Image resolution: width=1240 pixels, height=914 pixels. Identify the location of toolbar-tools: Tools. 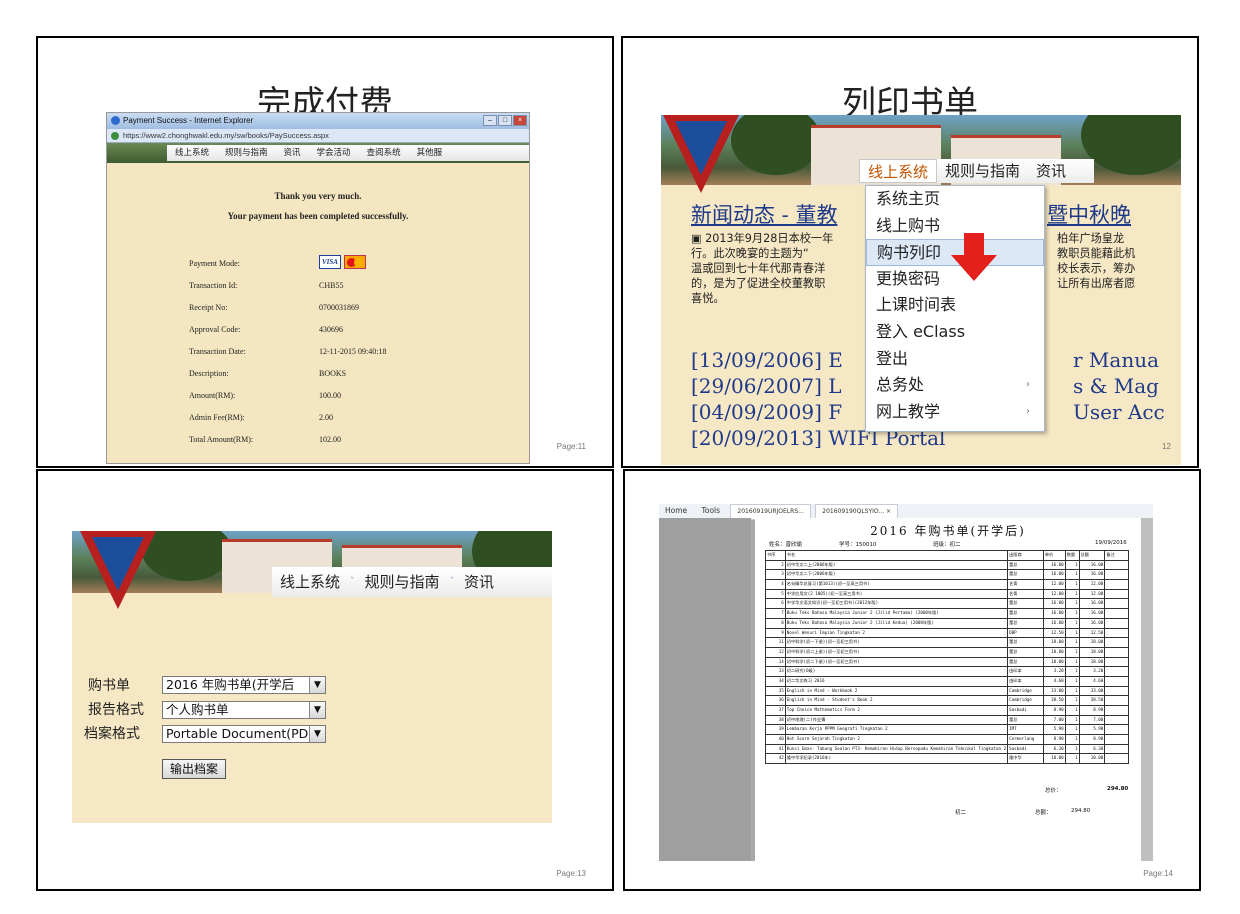
(711, 511).